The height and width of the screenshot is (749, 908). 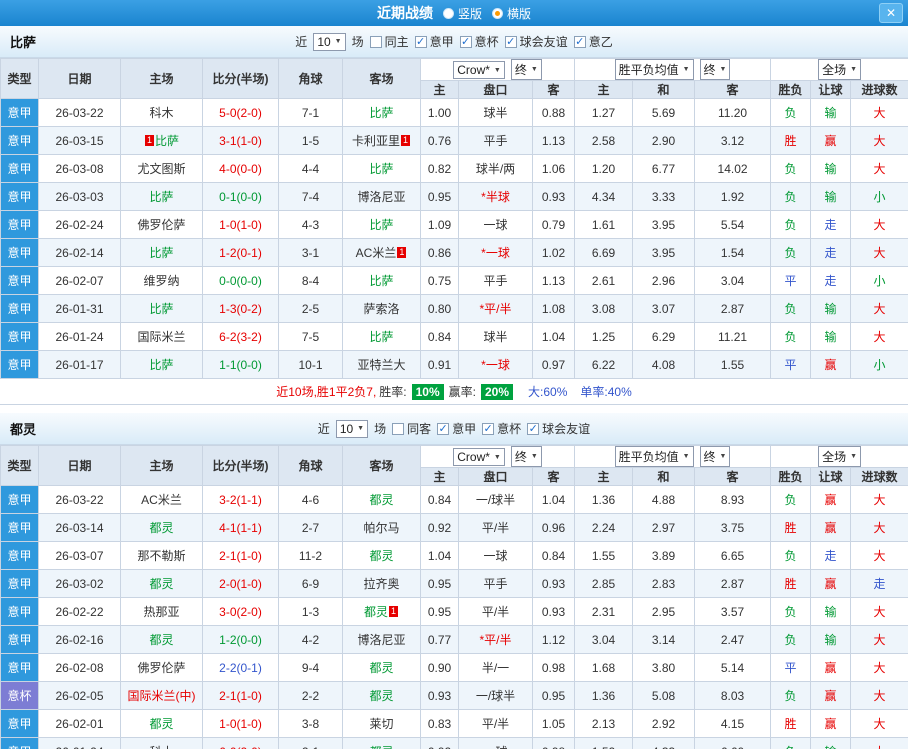 I want to click on match-date: 26-03-07, so click(x=79, y=555).